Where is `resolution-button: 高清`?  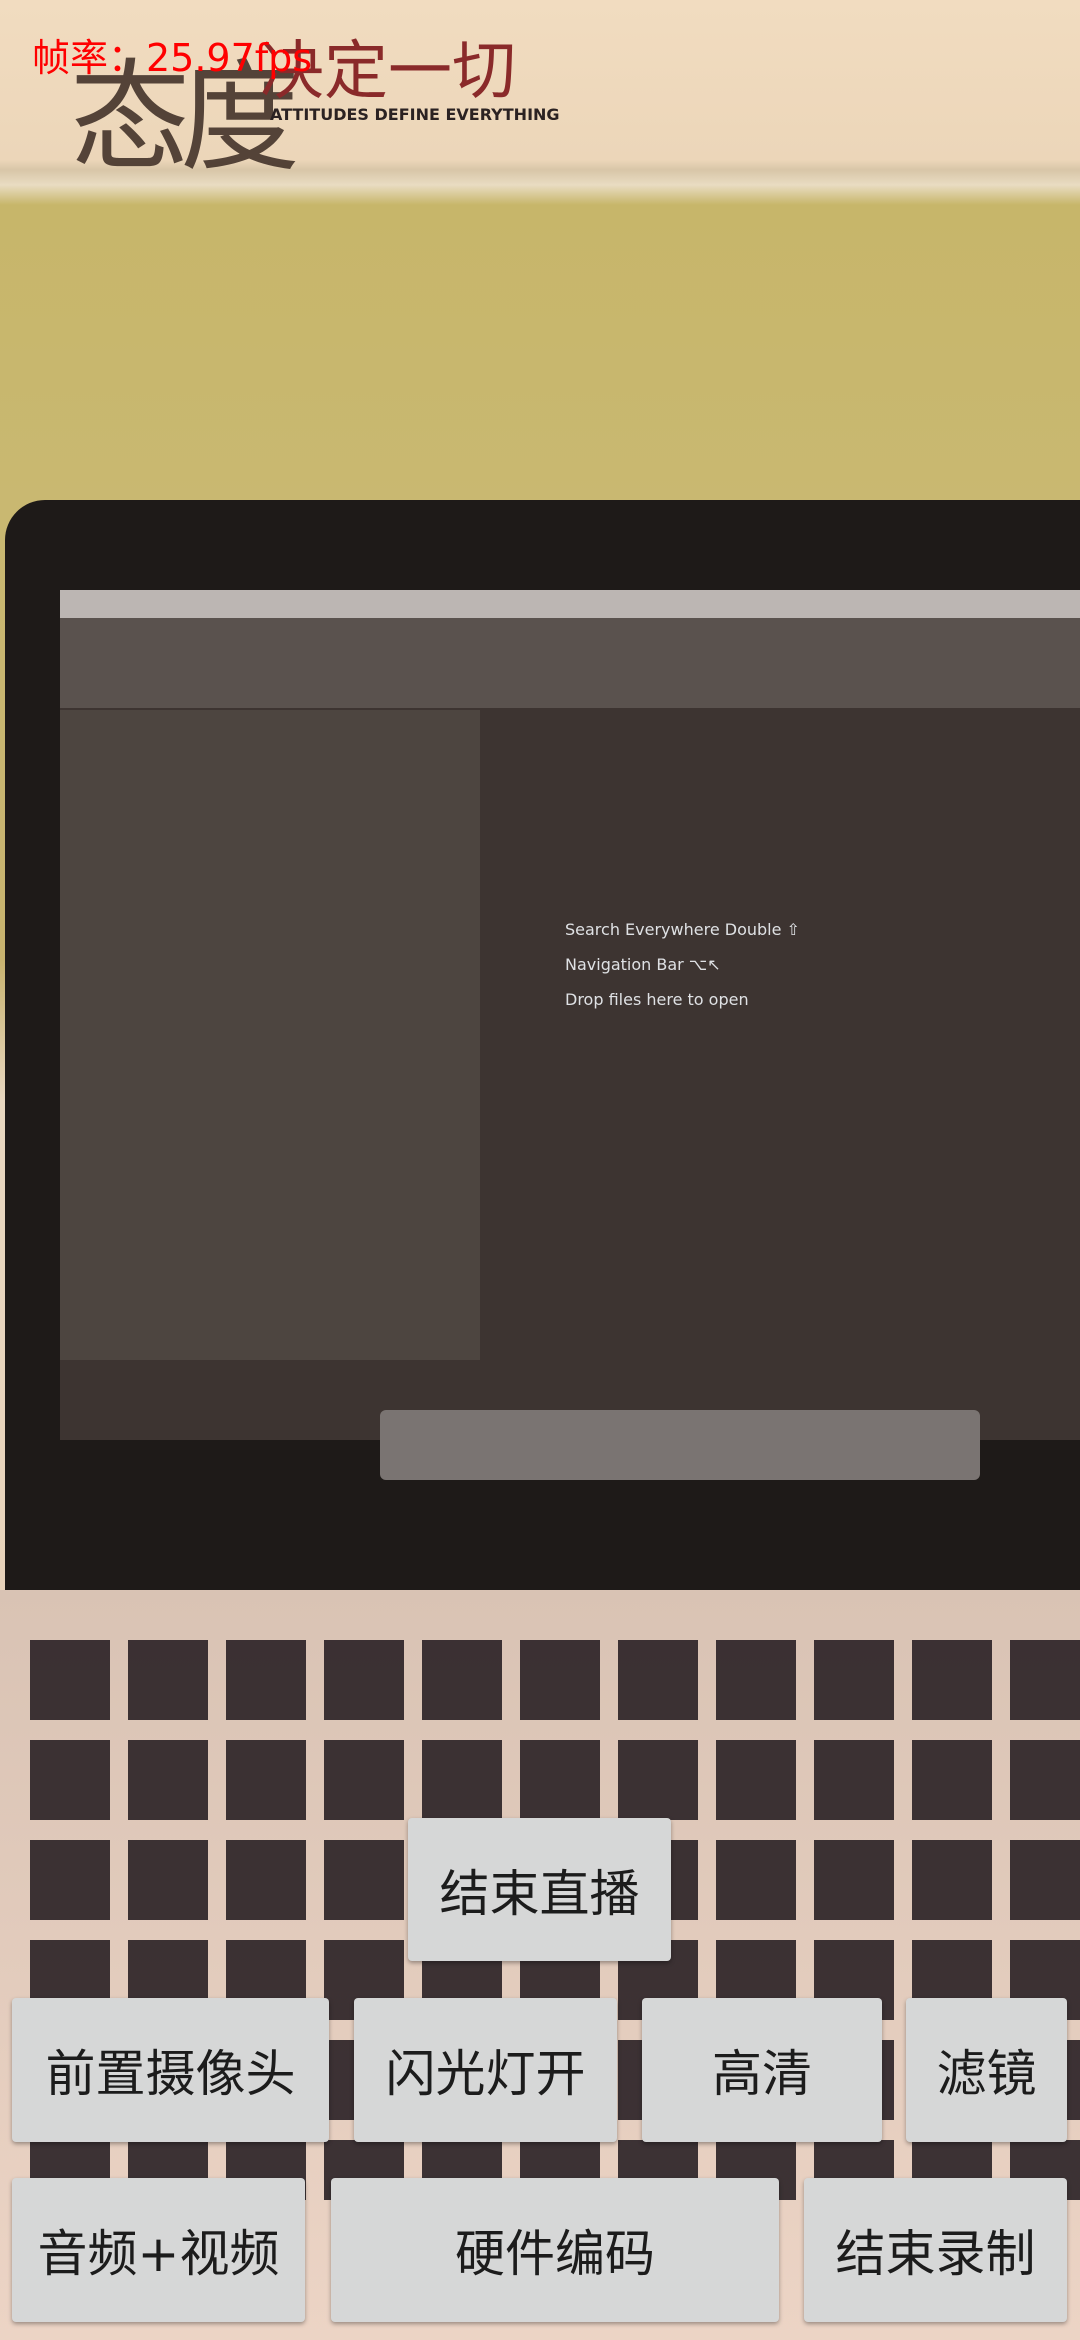
resolution-button: 高清 is located at coordinates (762, 2070).